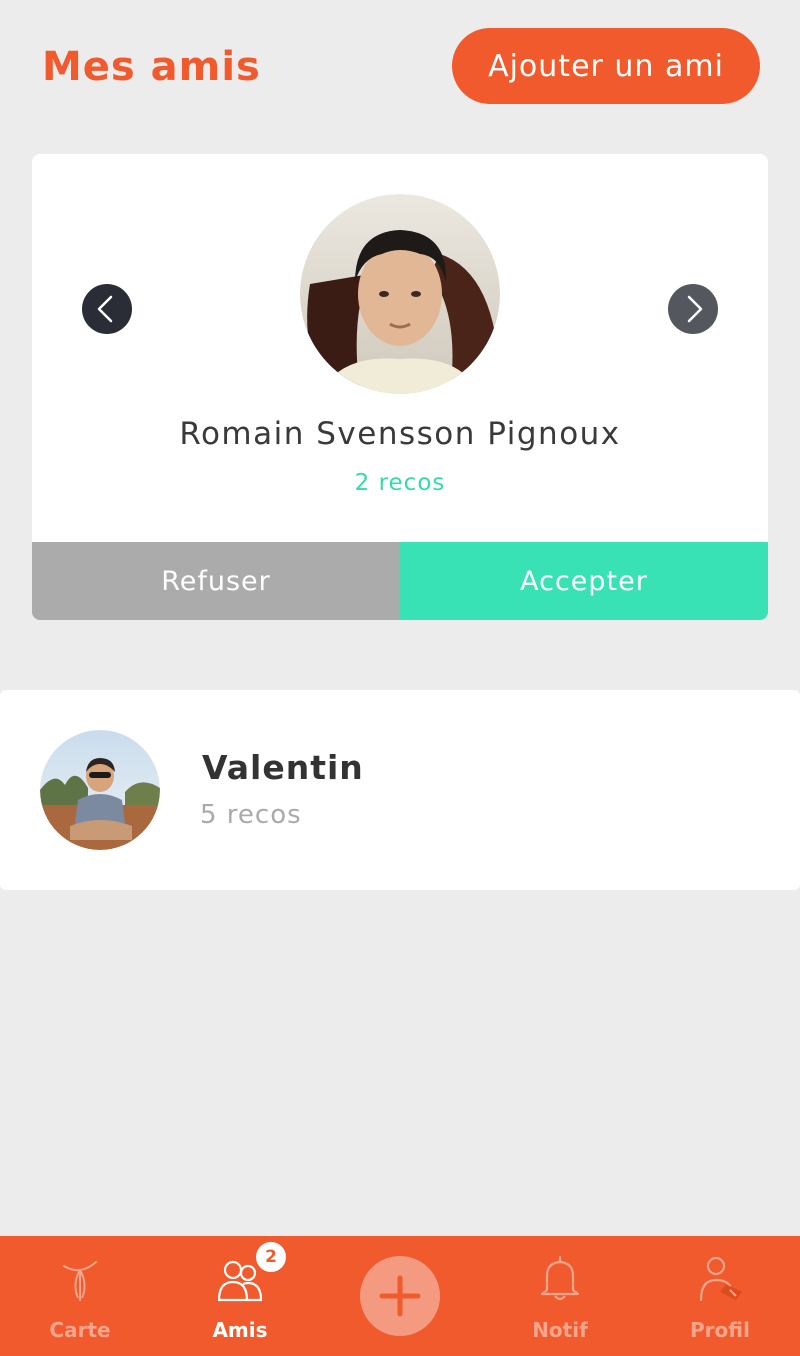  I want to click on request-avatar, so click(400, 294).